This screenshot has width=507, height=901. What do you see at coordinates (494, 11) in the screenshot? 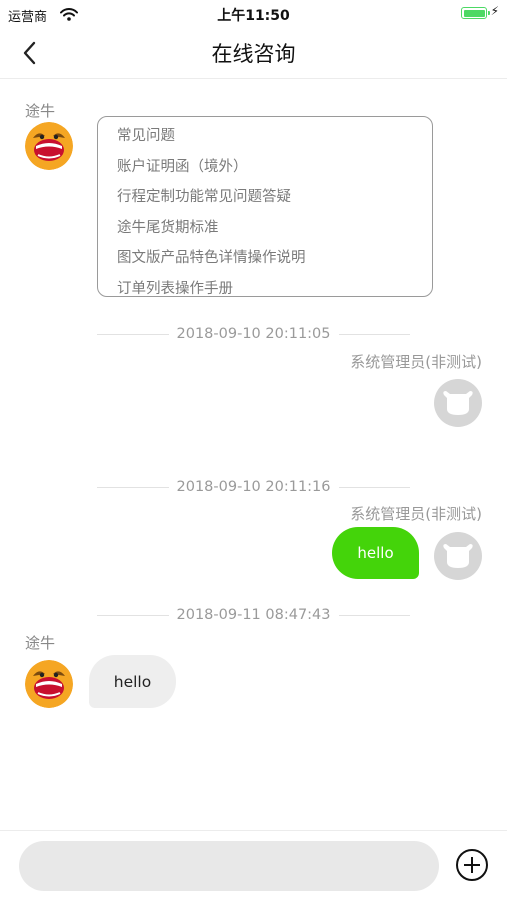
I see `charging-icon: ⚡` at bounding box center [494, 11].